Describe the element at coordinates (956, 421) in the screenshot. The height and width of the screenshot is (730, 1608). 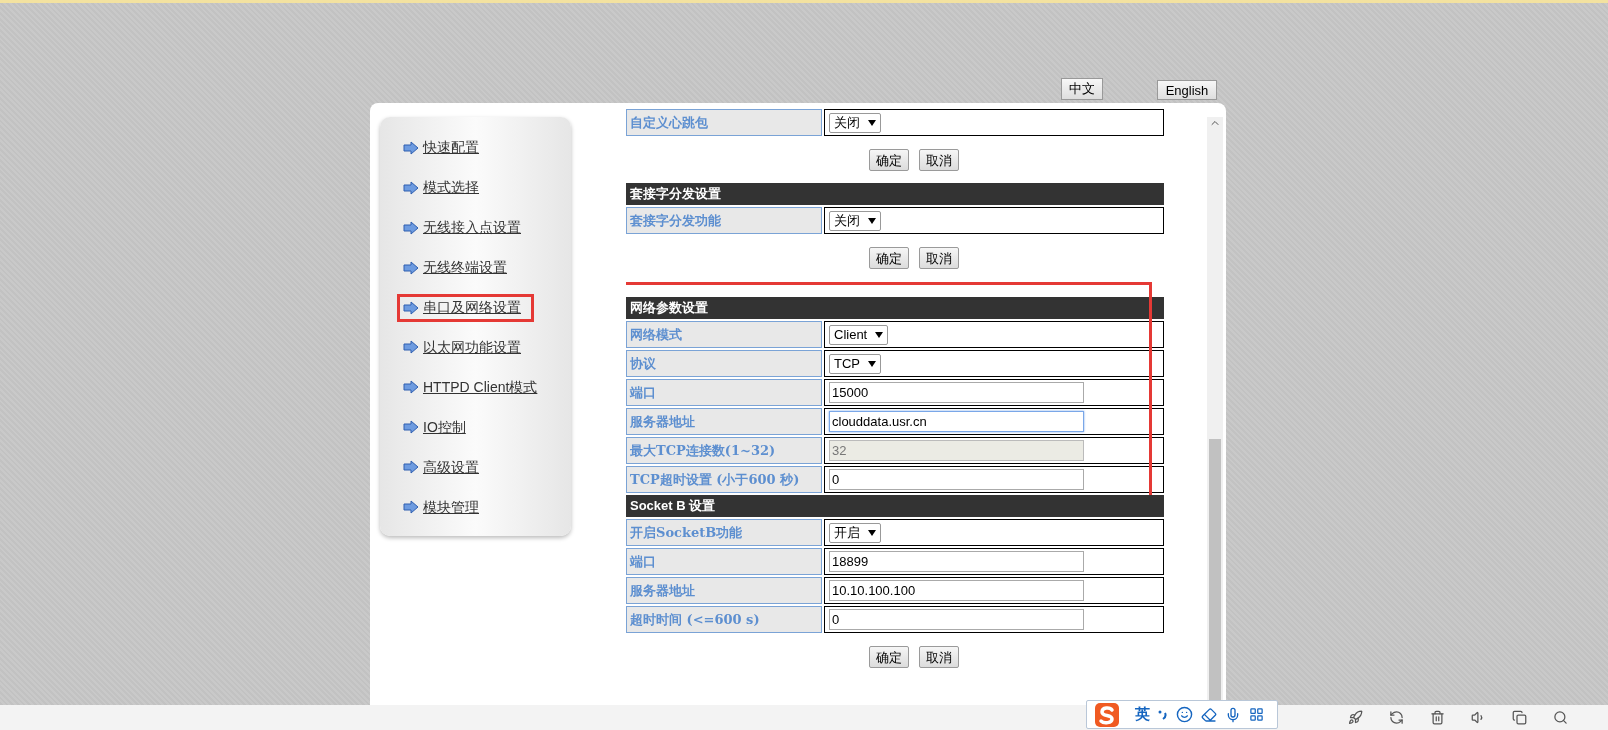
I see `input-field: clouddata.usr.cn` at that location.